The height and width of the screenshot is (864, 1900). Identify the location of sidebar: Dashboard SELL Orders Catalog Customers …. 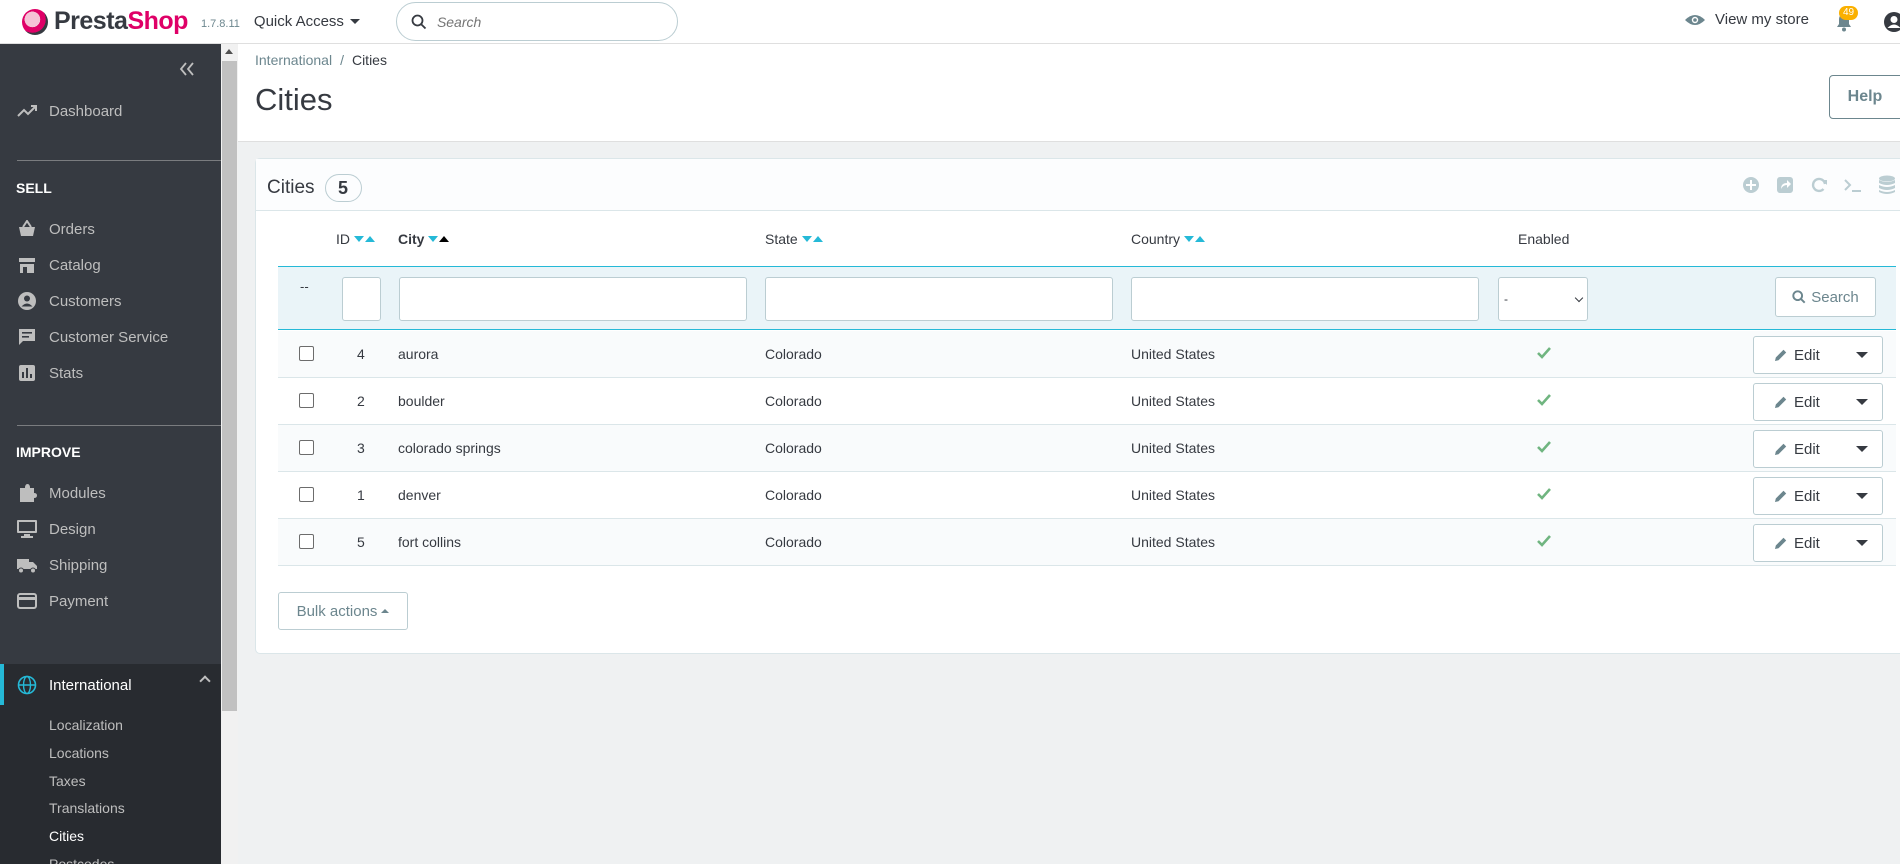
(110, 454).